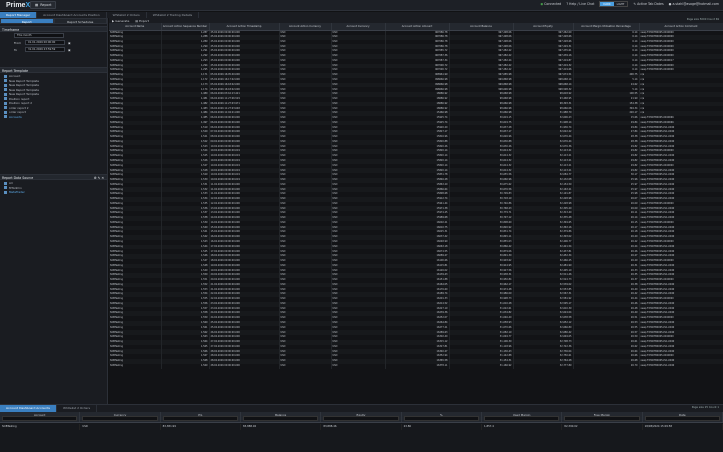 This screenshot has height=452, width=723. Describe the element at coordinates (53, 117) in the screenshot. I see `list-item-selected: Accounts` at that location.